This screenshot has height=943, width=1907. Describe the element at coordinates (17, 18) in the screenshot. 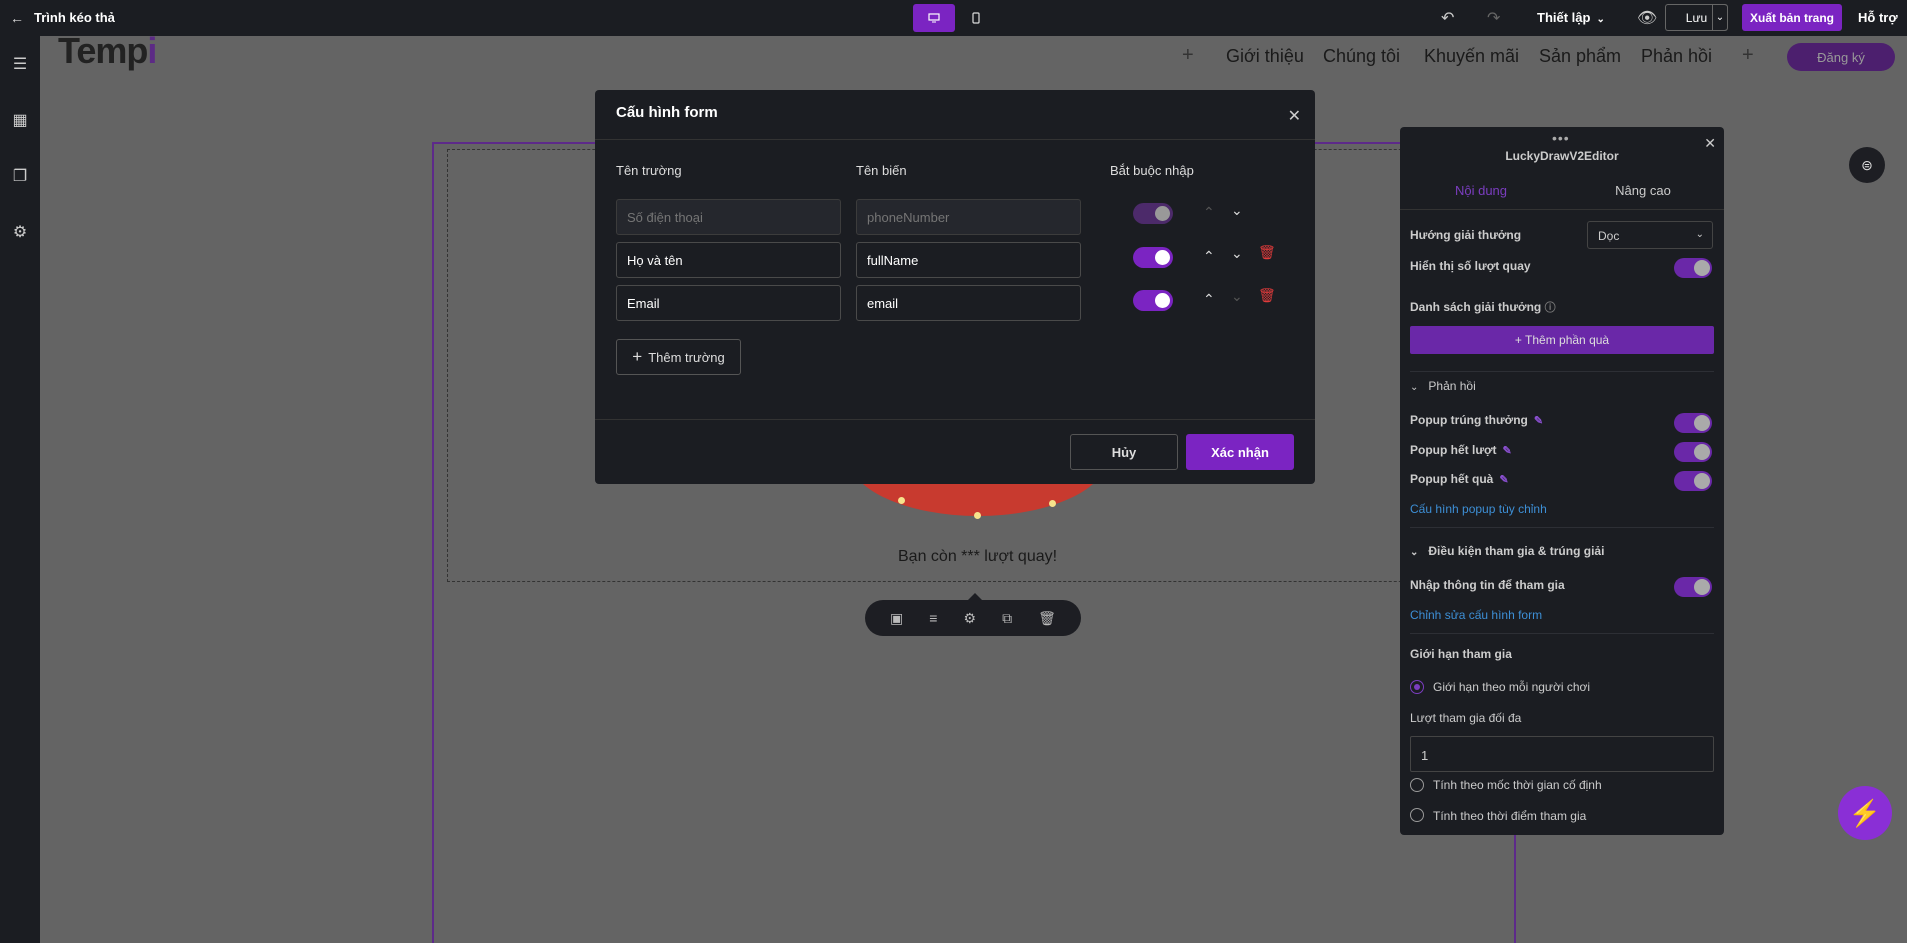

I see `back-arrow-icon: ←` at that location.